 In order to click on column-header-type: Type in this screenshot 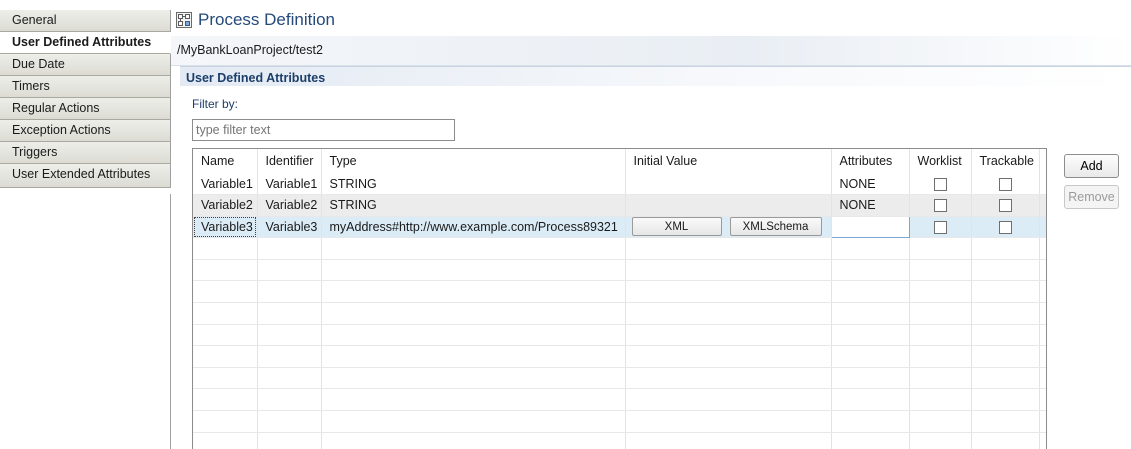, I will do `click(473, 161)`.